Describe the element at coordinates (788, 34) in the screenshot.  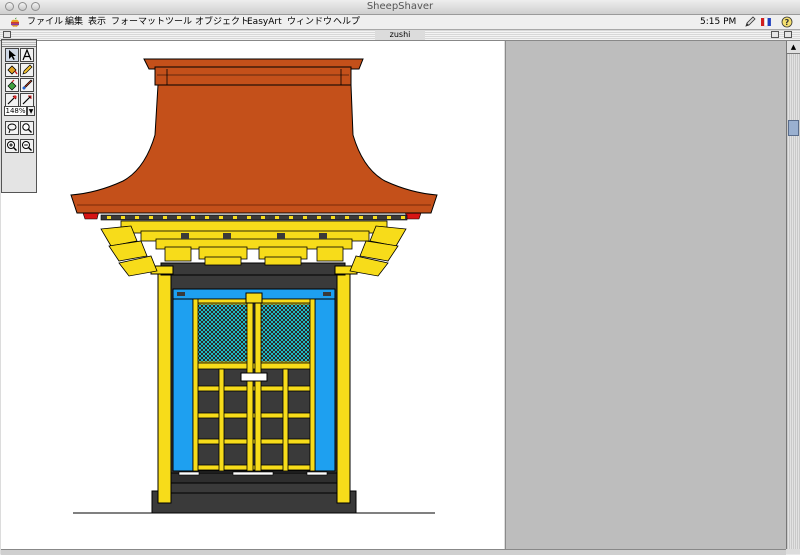
I see `document-collapse-box` at that location.